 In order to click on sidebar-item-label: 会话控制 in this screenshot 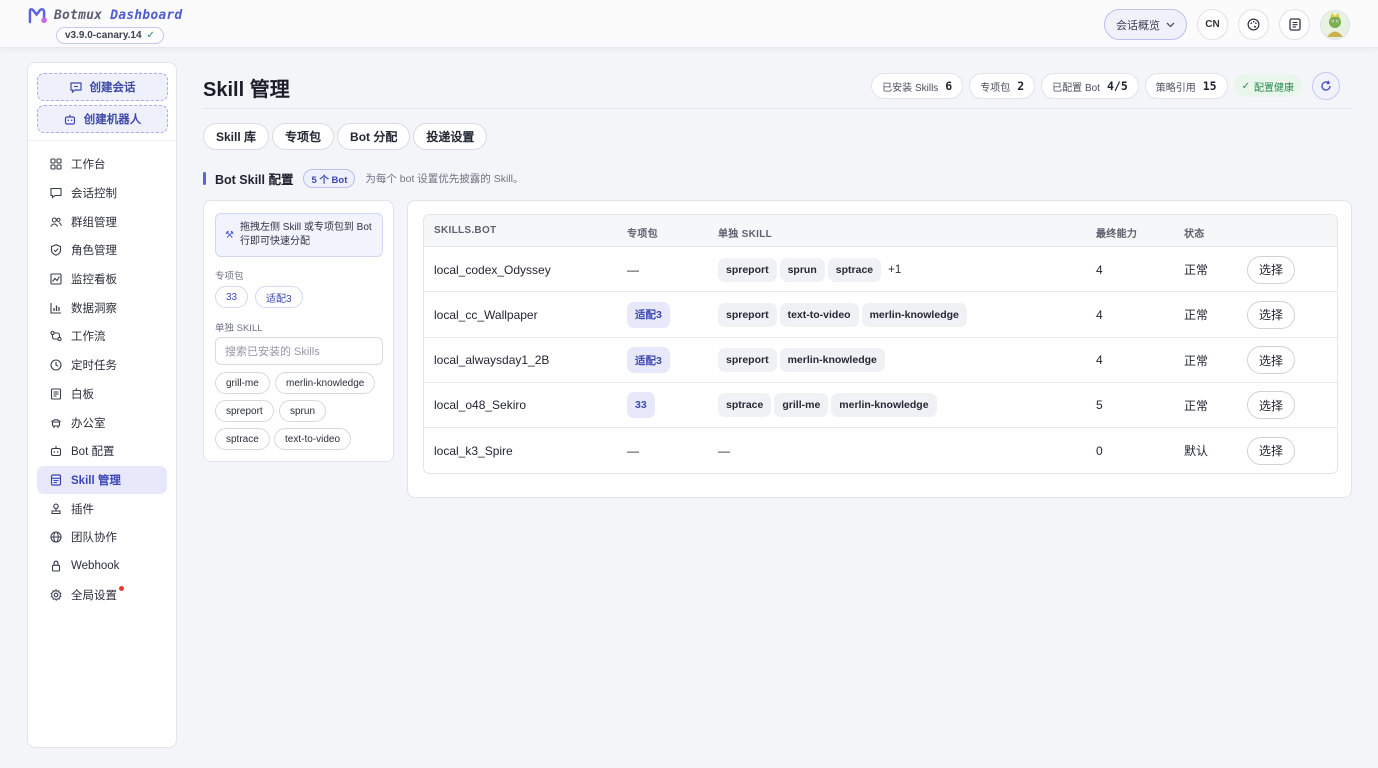, I will do `click(94, 194)`.